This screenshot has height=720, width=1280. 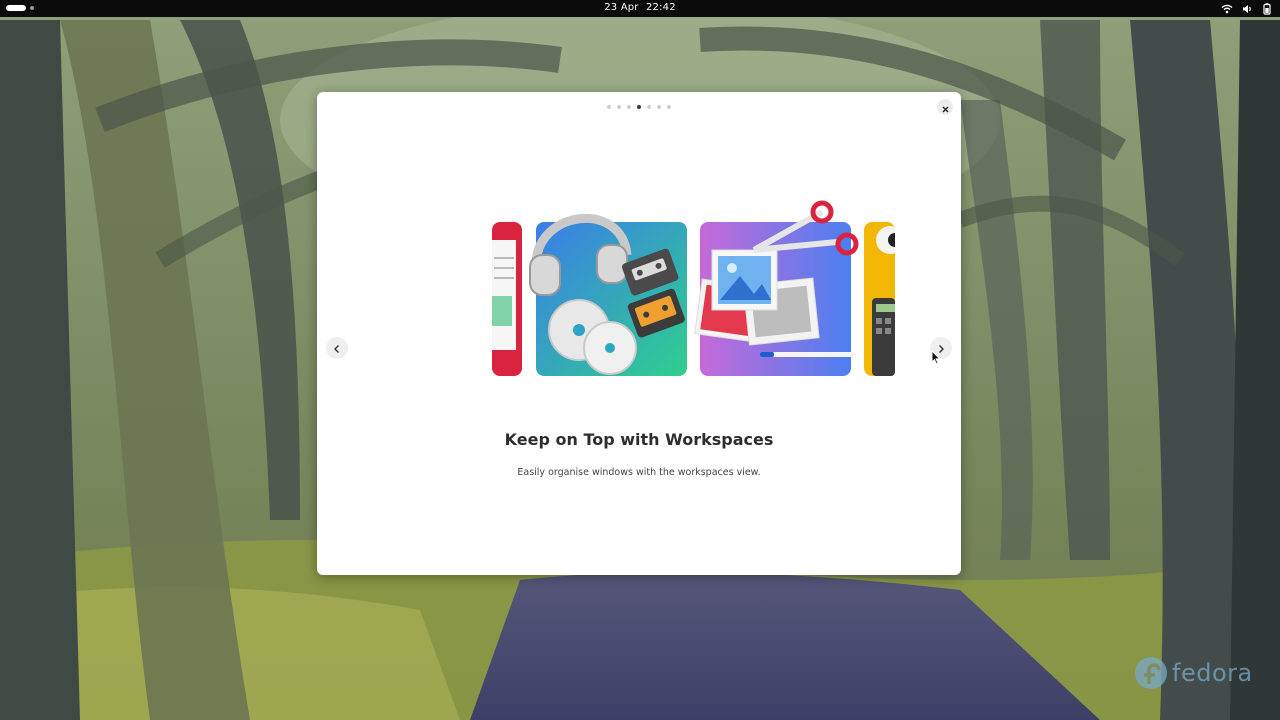 What do you see at coordinates (936, 357) in the screenshot?
I see `mouse-cursor-icon` at bounding box center [936, 357].